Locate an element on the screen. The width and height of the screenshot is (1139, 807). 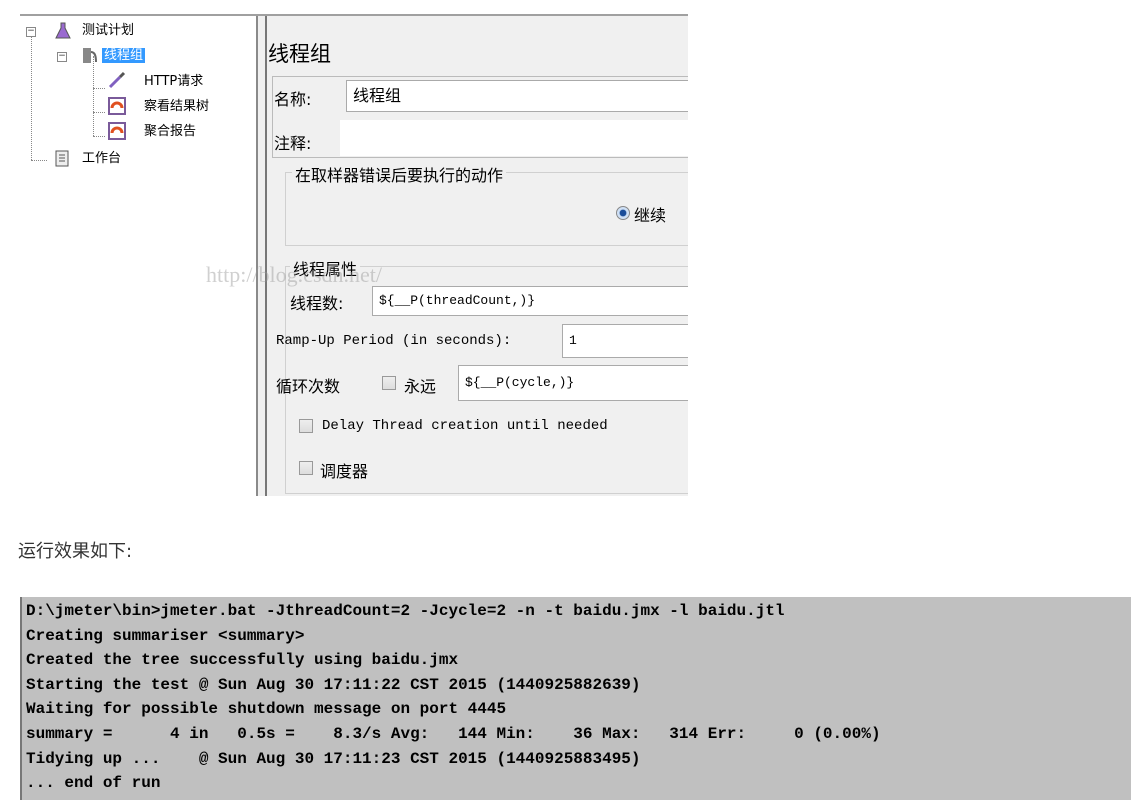
name-input: 线程组 is located at coordinates (517, 96).